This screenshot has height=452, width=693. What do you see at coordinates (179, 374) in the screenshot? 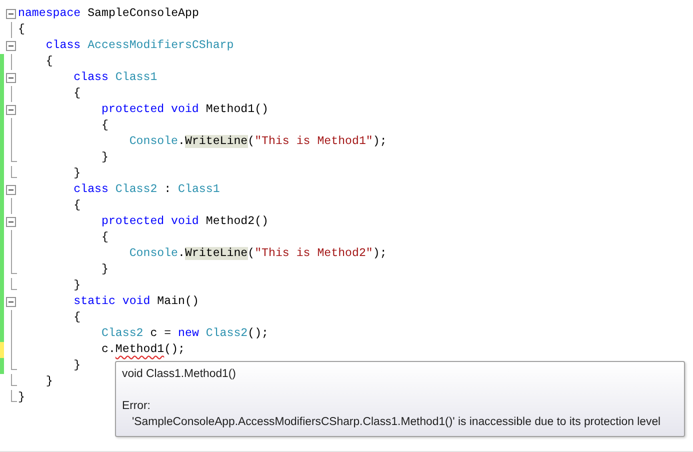
I see `signature-text: void Class1.Method1()` at bounding box center [179, 374].